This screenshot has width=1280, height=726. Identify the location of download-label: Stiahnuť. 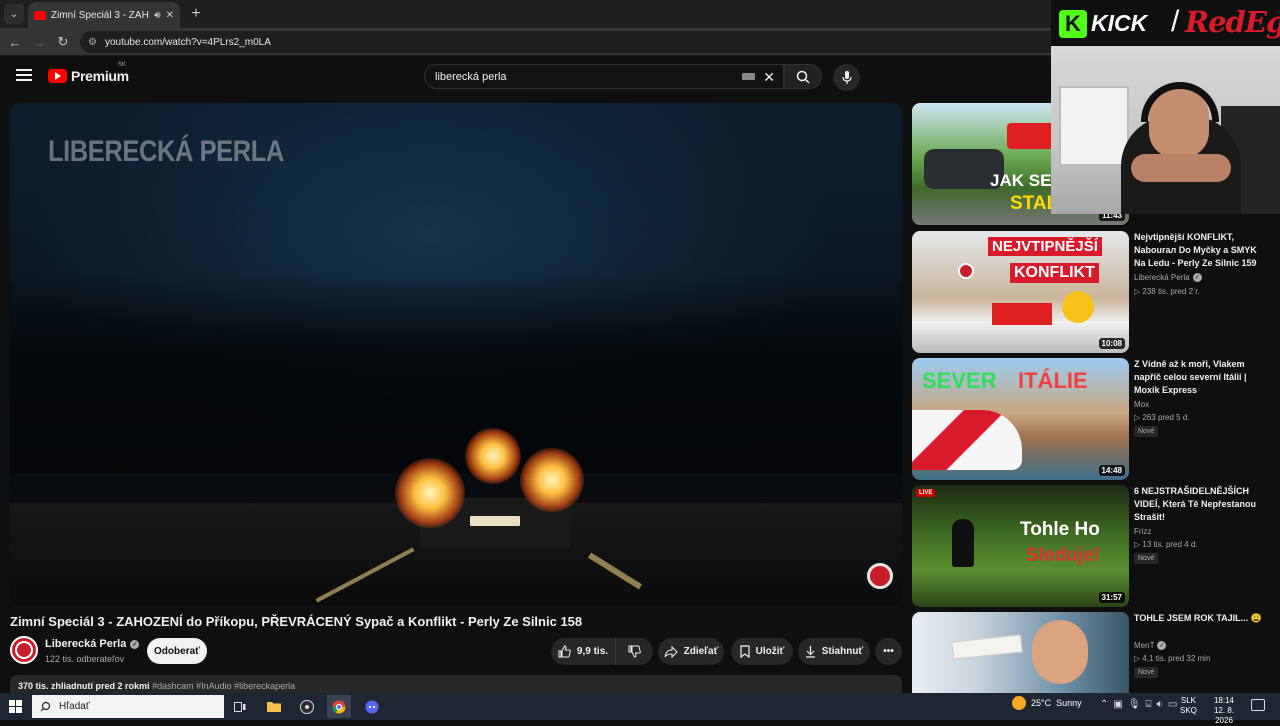
(842, 651).